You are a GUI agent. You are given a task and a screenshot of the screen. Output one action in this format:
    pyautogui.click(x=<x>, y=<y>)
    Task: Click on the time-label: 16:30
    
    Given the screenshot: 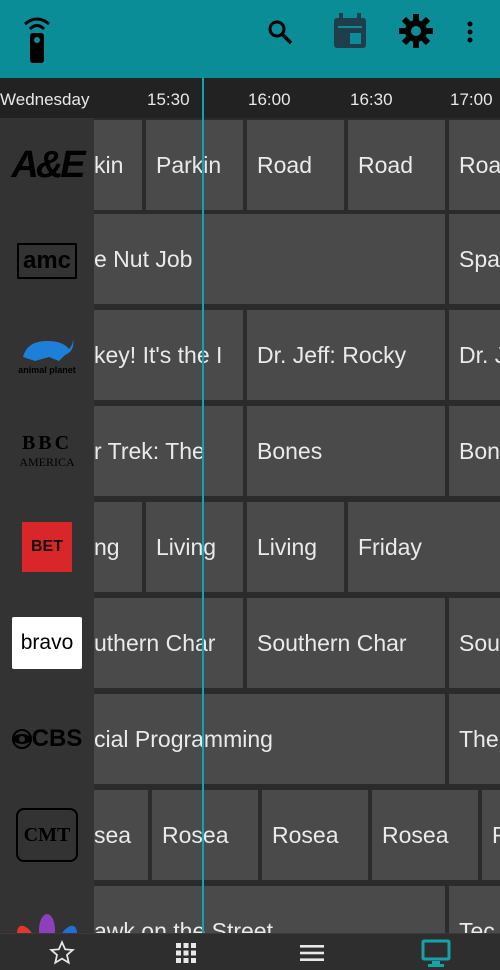 What is the action you would take?
    pyautogui.click(x=371, y=99)
    